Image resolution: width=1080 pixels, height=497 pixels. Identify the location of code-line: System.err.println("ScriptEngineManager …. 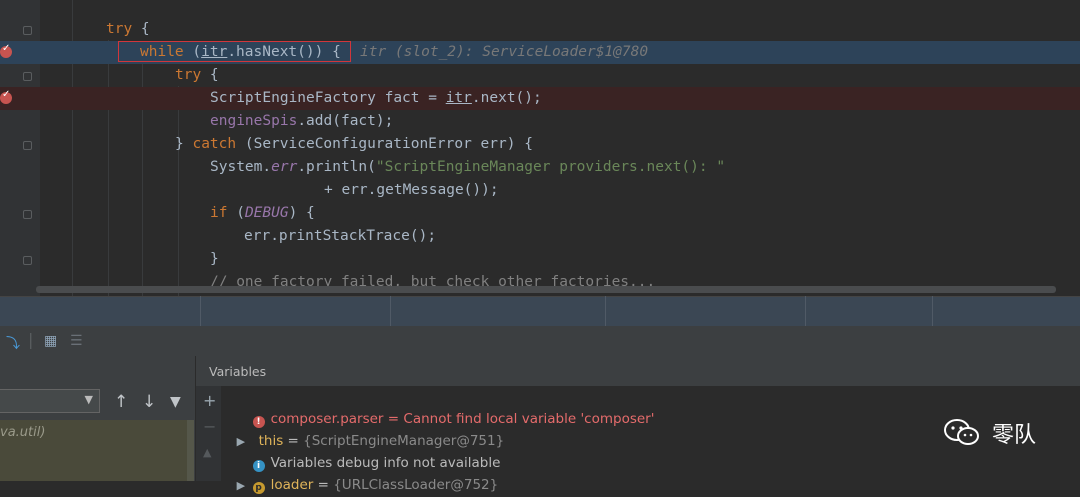
(540, 167).